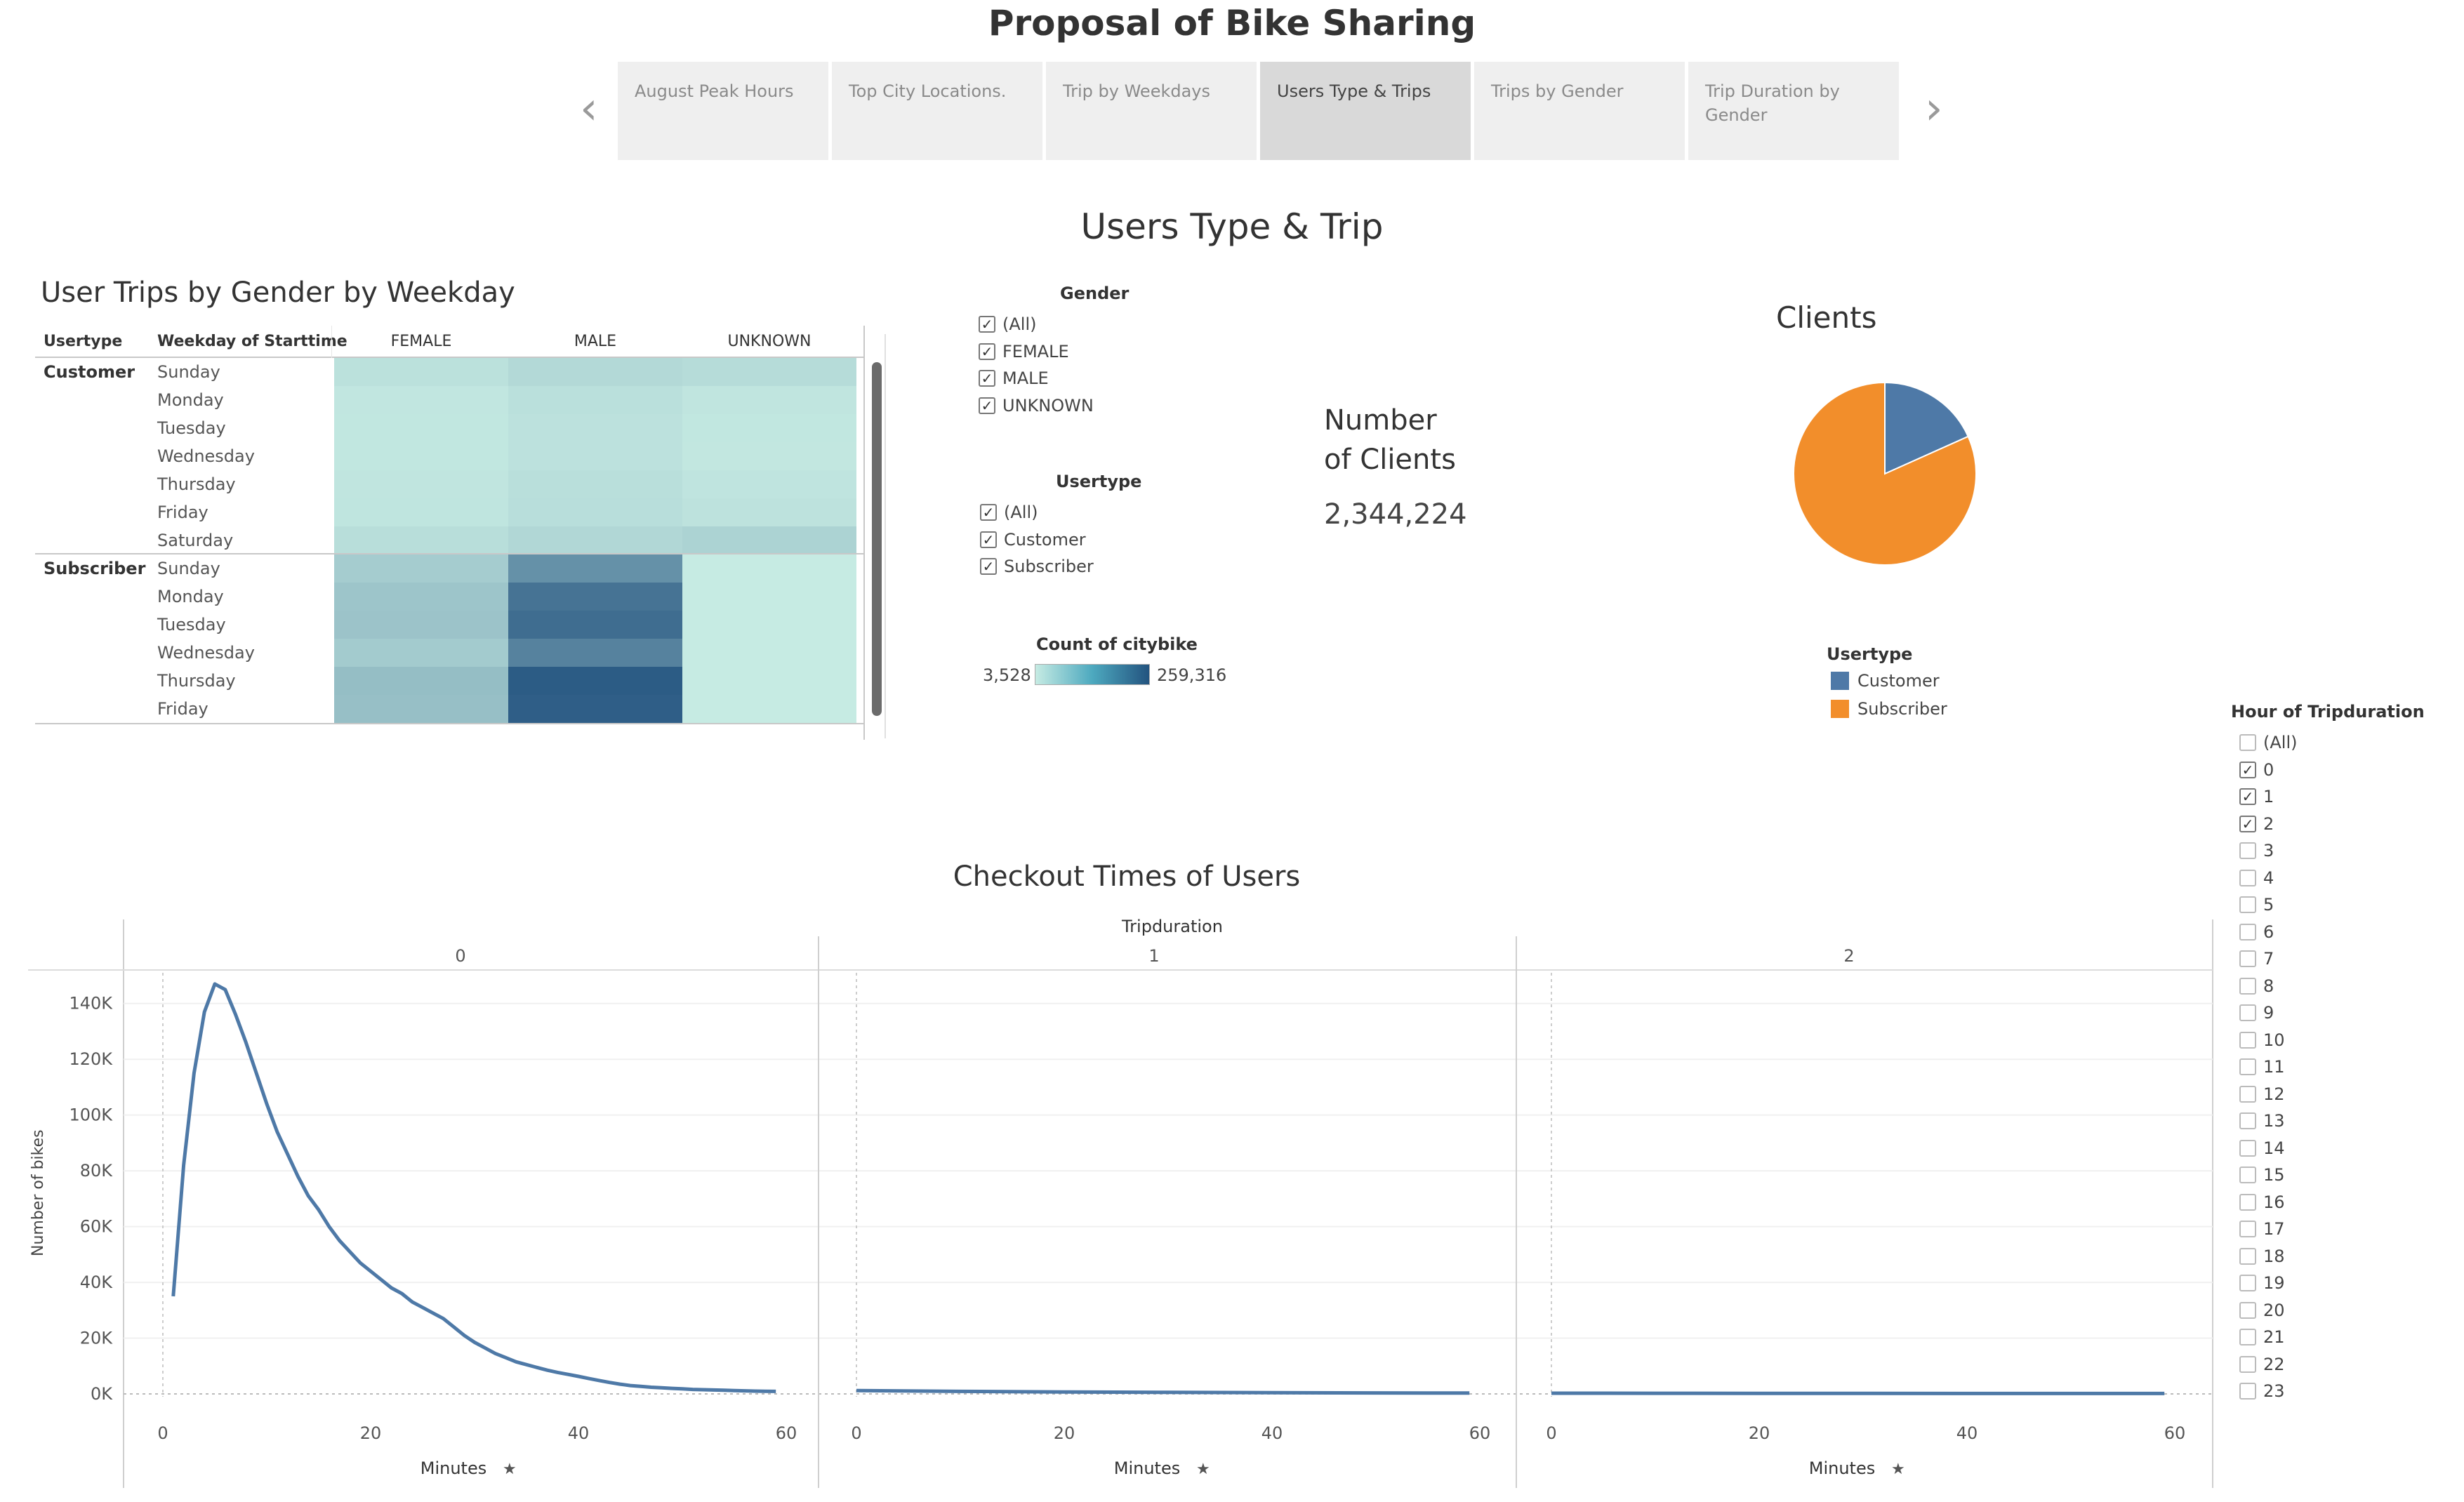 The height and width of the screenshot is (1502, 2464). What do you see at coordinates (589, 109) in the screenshot?
I see `chevron-left-icon: ‹` at bounding box center [589, 109].